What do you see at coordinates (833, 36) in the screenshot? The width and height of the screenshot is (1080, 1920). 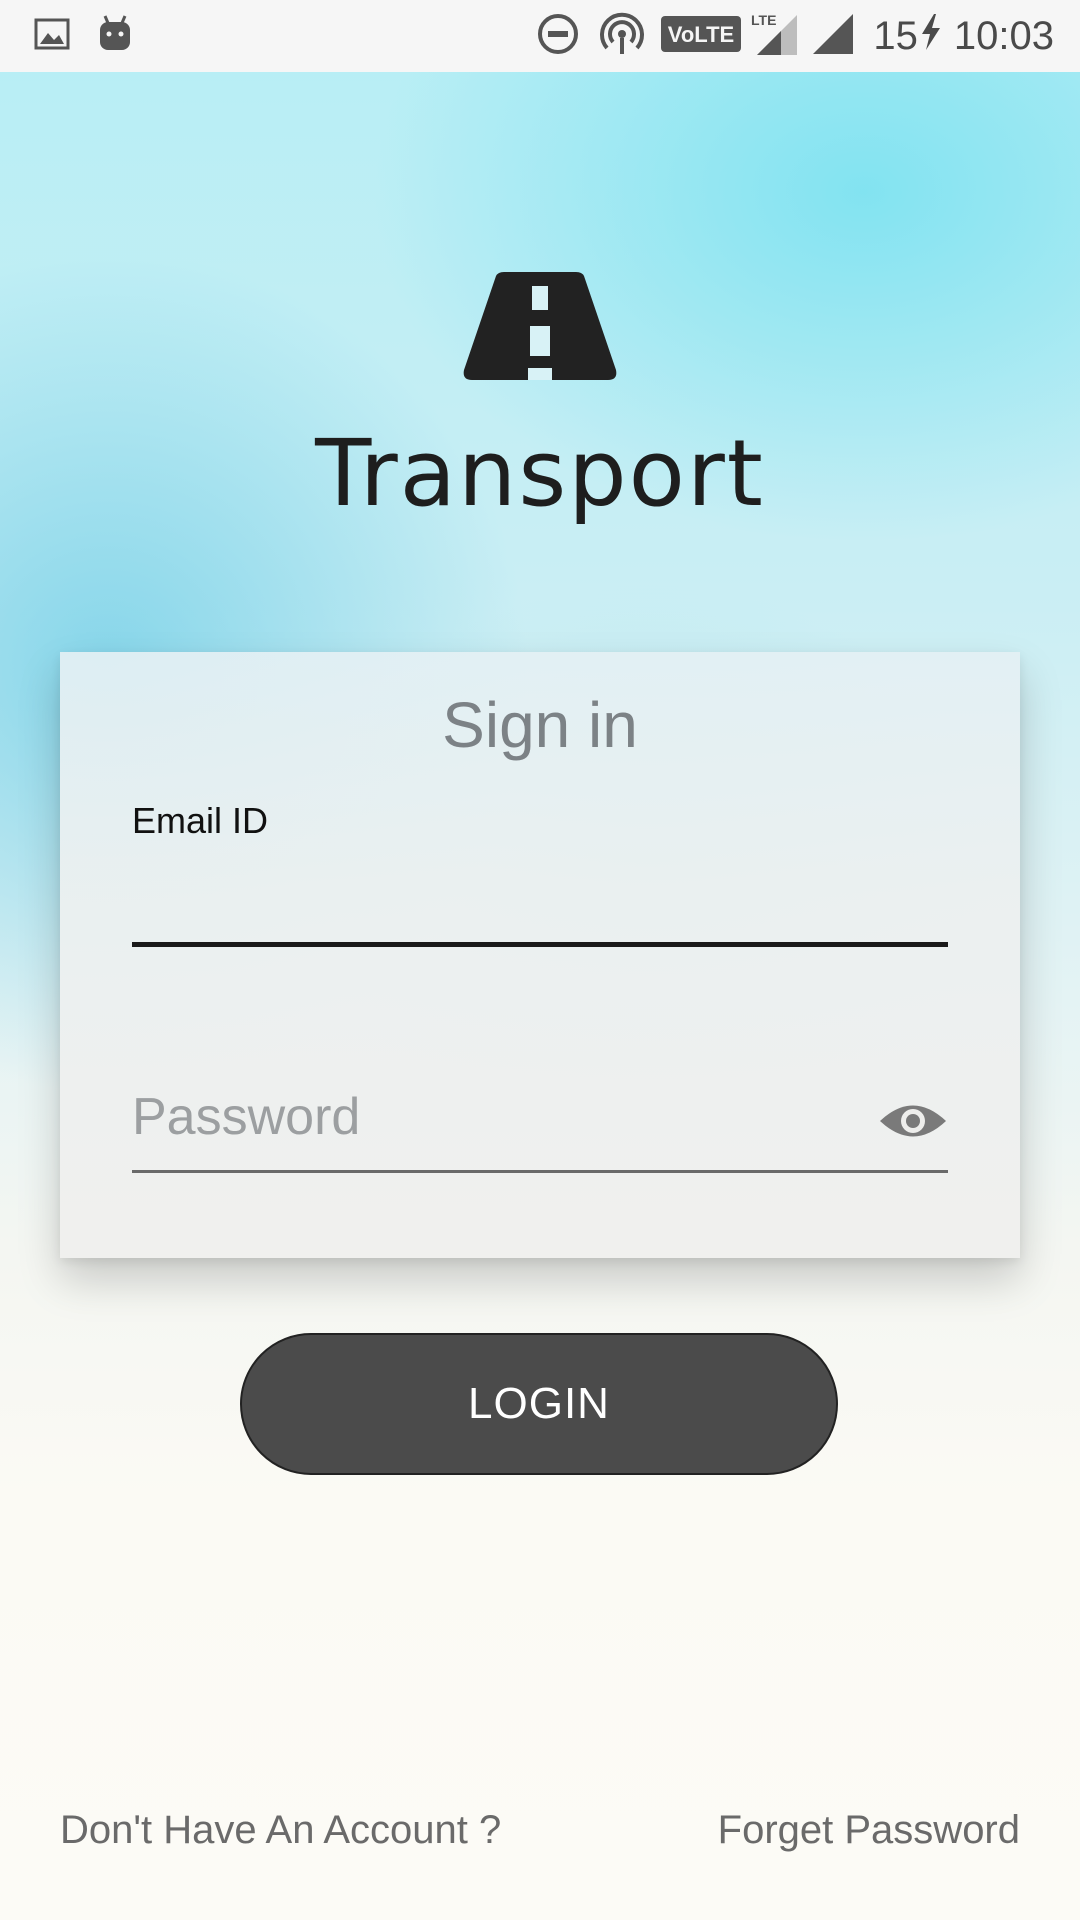 I see `signal-icon` at bounding box center [833, 36].